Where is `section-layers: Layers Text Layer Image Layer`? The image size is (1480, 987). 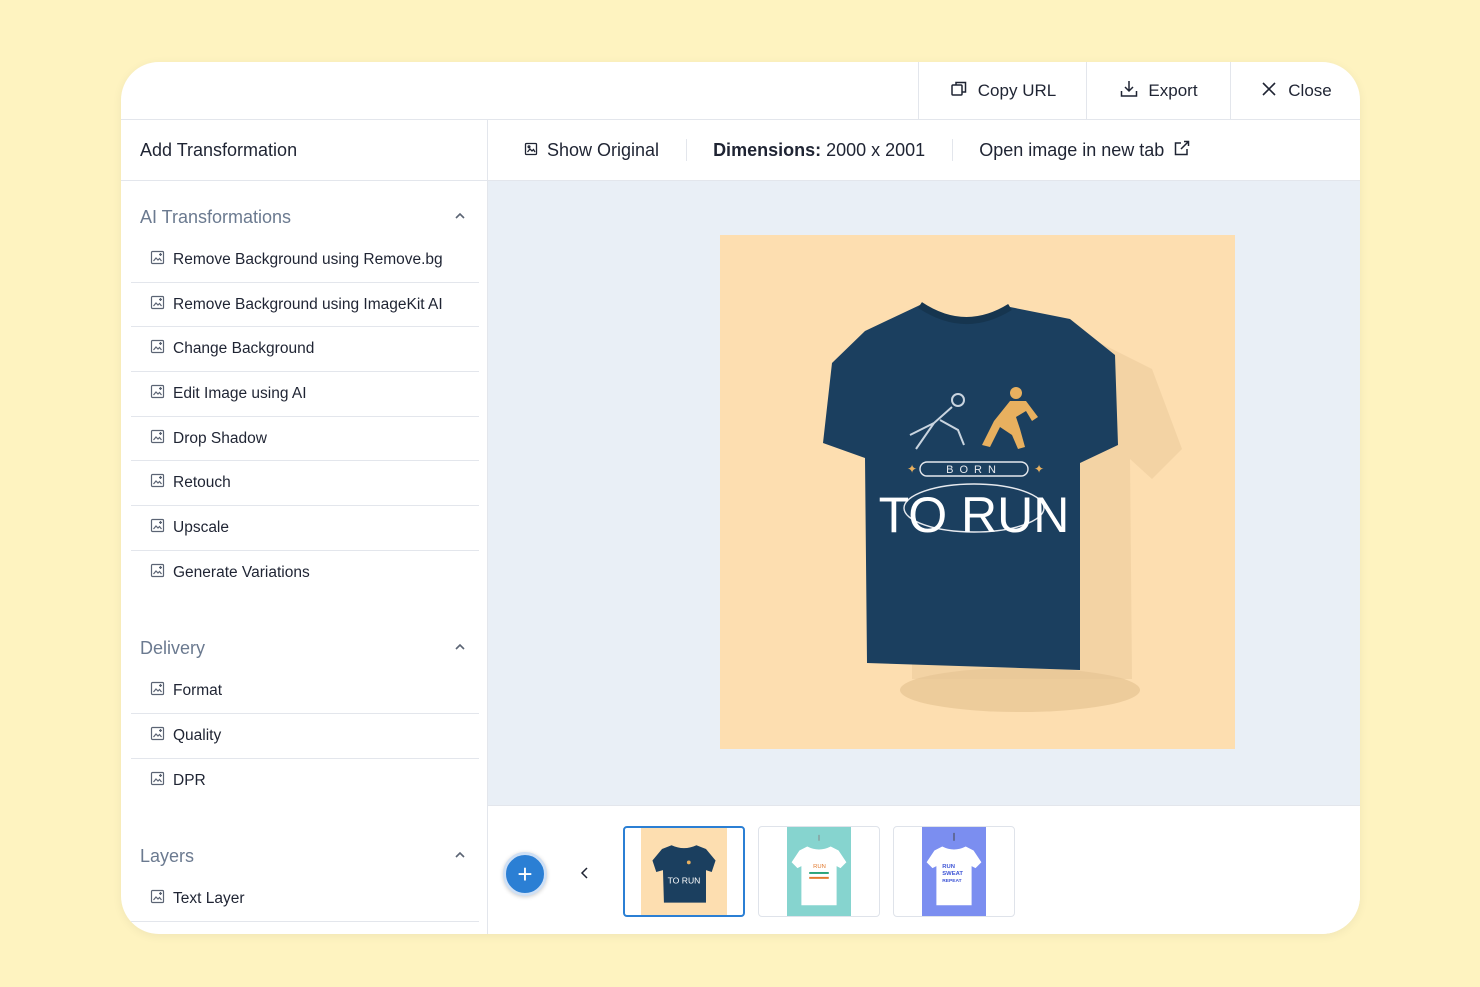
section-layers: Layers Text Layer Image Layer is located at coordinates (304, 881).